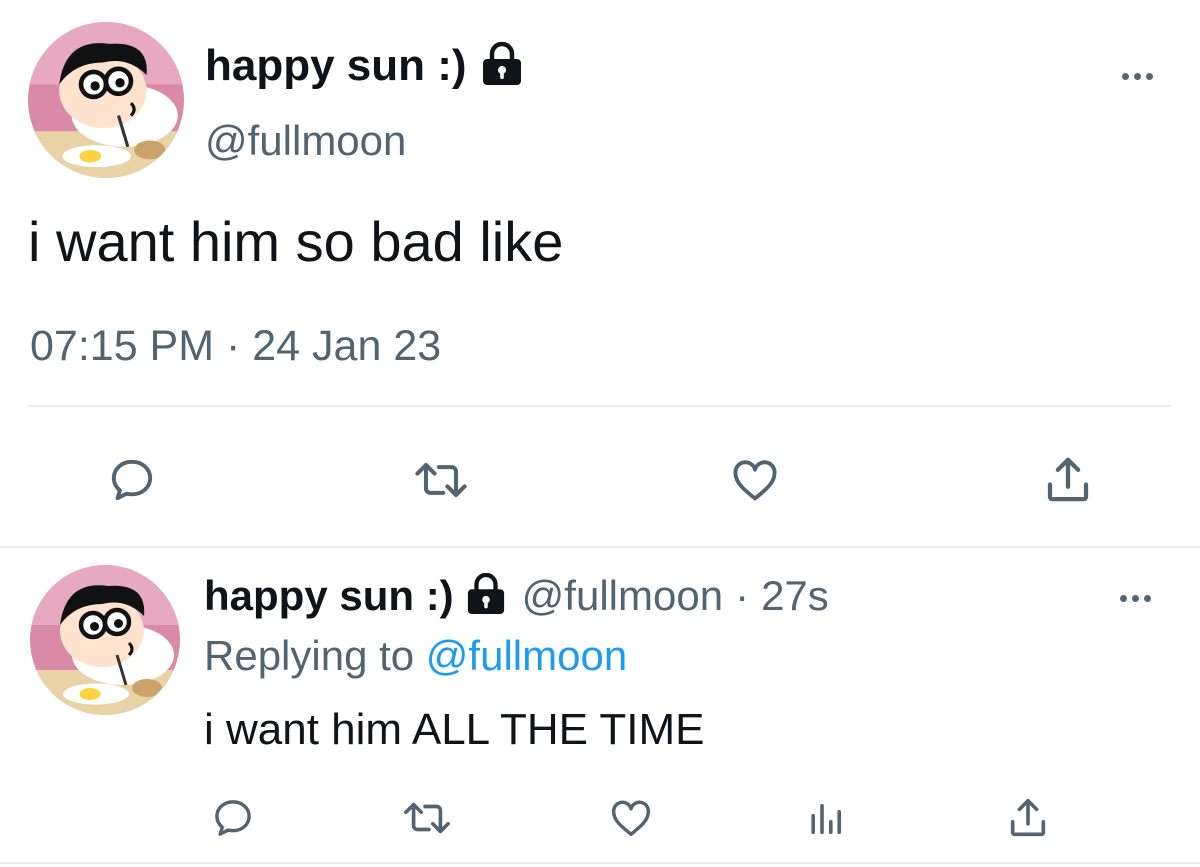 Image resolution: width=1200 pixels, height=867 pixels. What do you see at coordinates (516, 596) in the screenshot?
I see `reply-author-row: happy sun :) @fullmoon · 27s` at bounding box center [516, 596].